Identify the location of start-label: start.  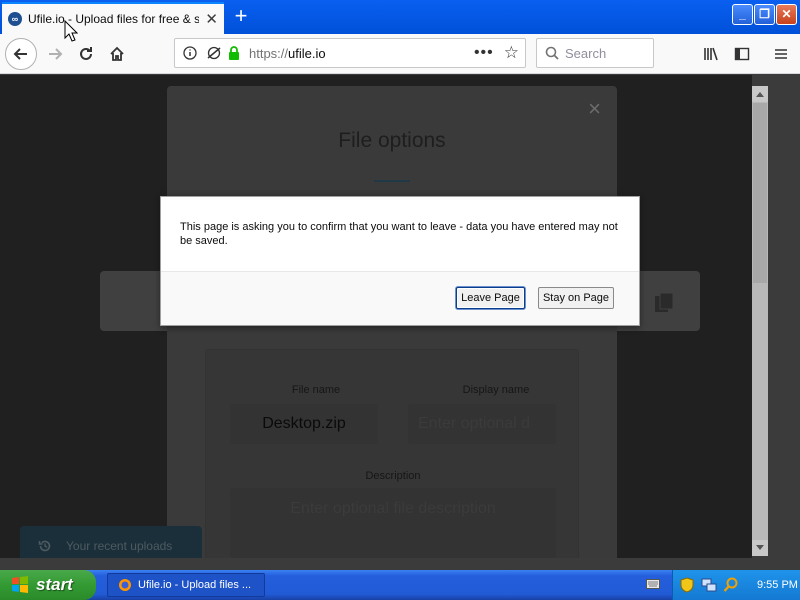
(54, 584).